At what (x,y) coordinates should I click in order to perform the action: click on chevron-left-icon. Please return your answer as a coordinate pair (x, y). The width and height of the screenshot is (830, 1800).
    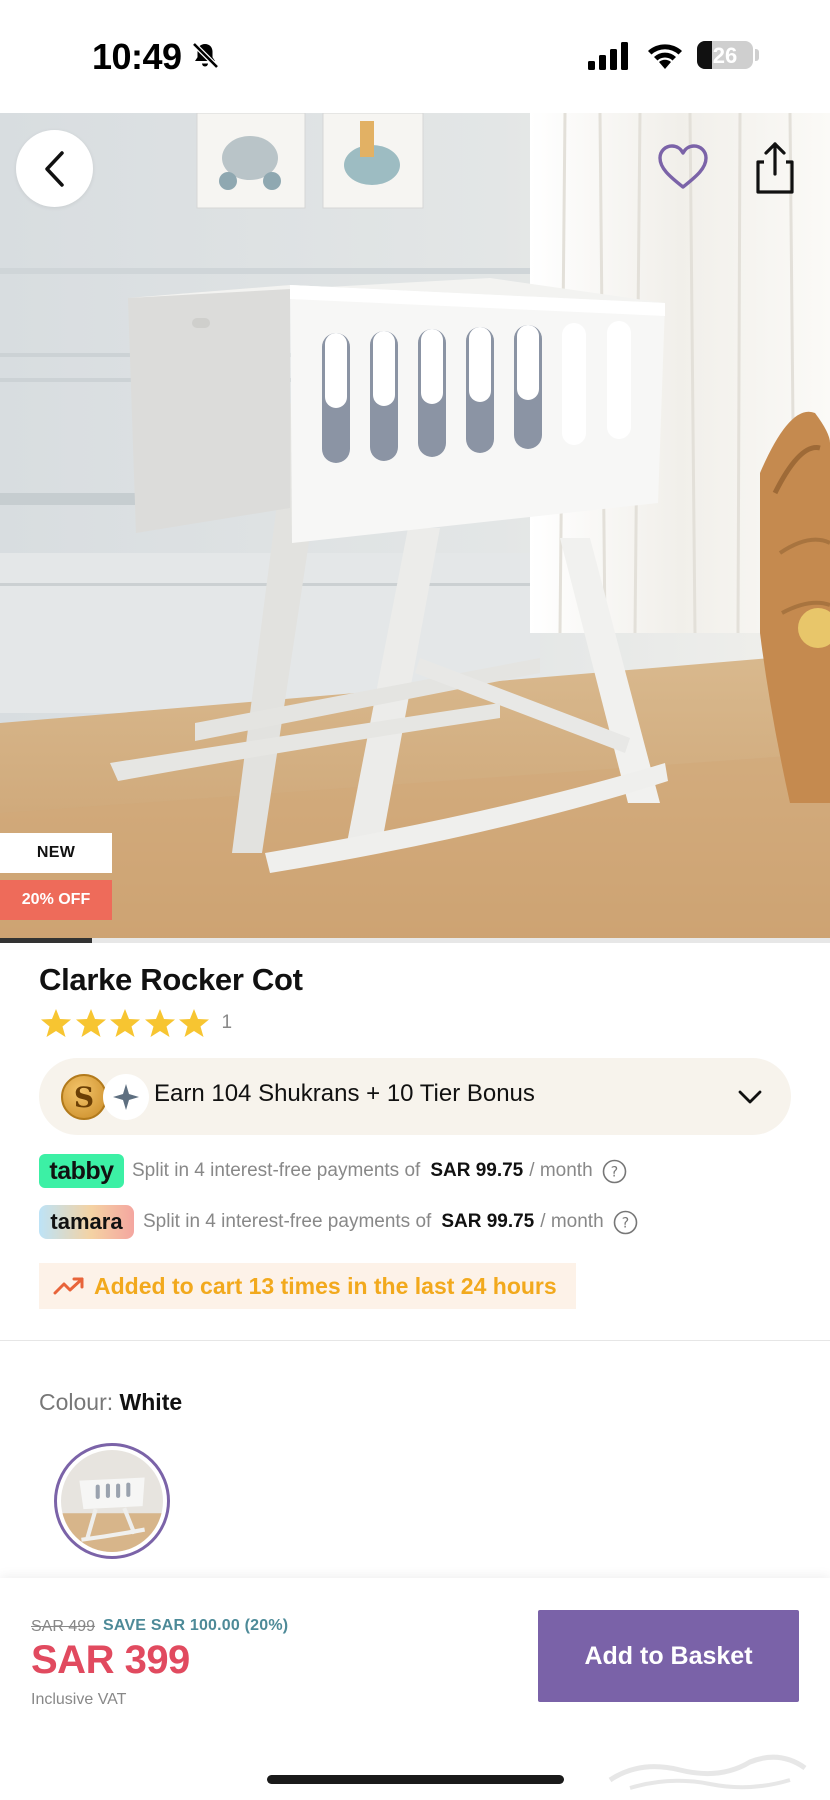
    Looking at the image, I should click on (54, 168).